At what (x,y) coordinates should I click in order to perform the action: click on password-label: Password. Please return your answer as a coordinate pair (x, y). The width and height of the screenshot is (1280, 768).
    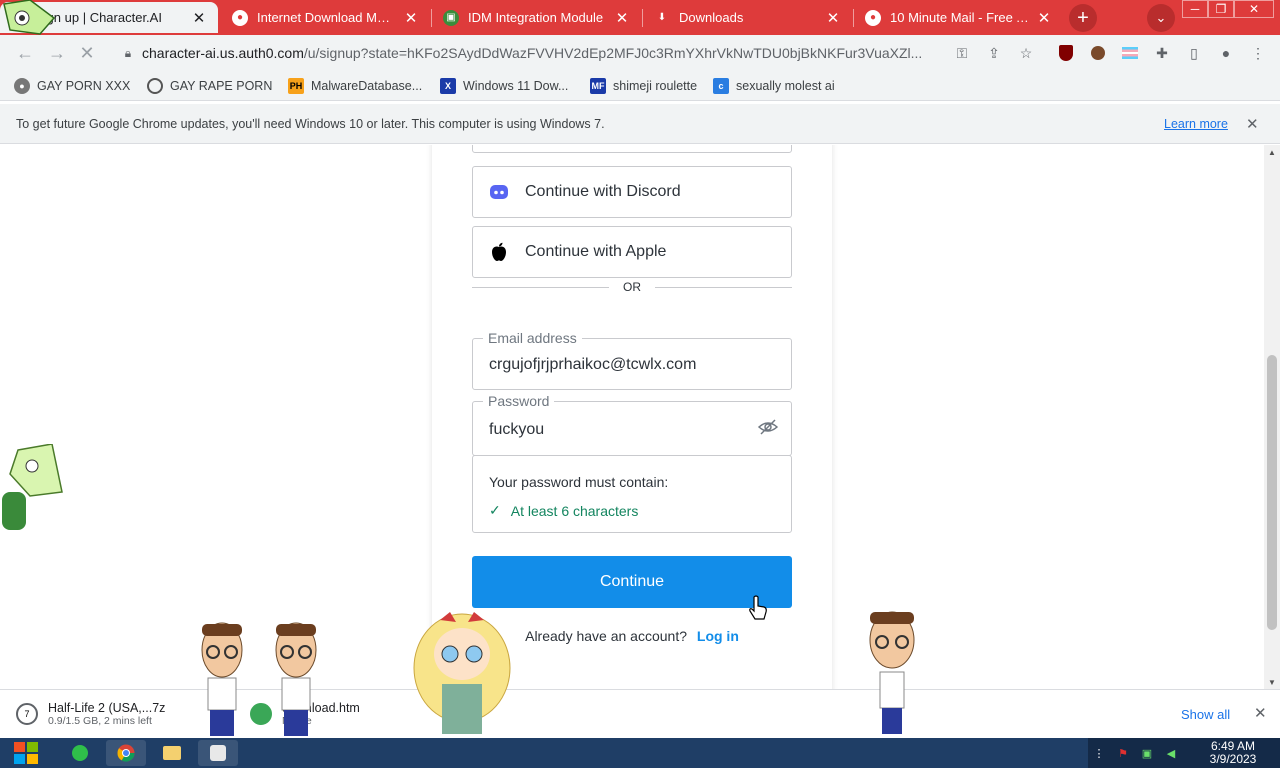
    Looking at the image, I should click on (519, 401).